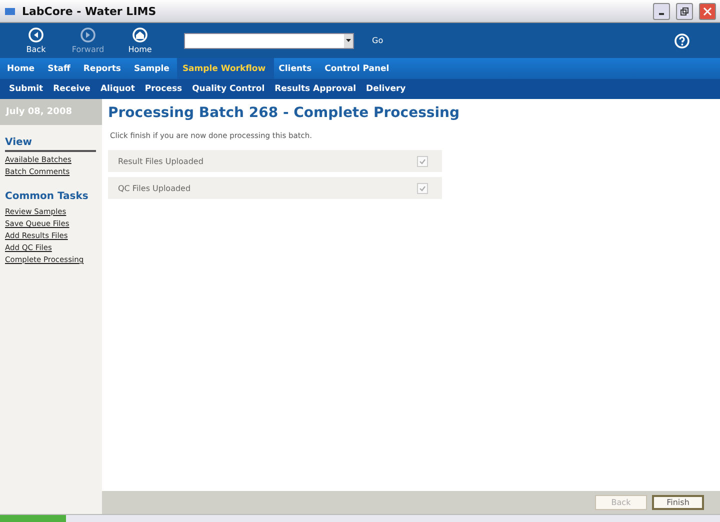  Describe the element at coordinates (661, 11) in the screenshot. I see `minimize-button` at that location.